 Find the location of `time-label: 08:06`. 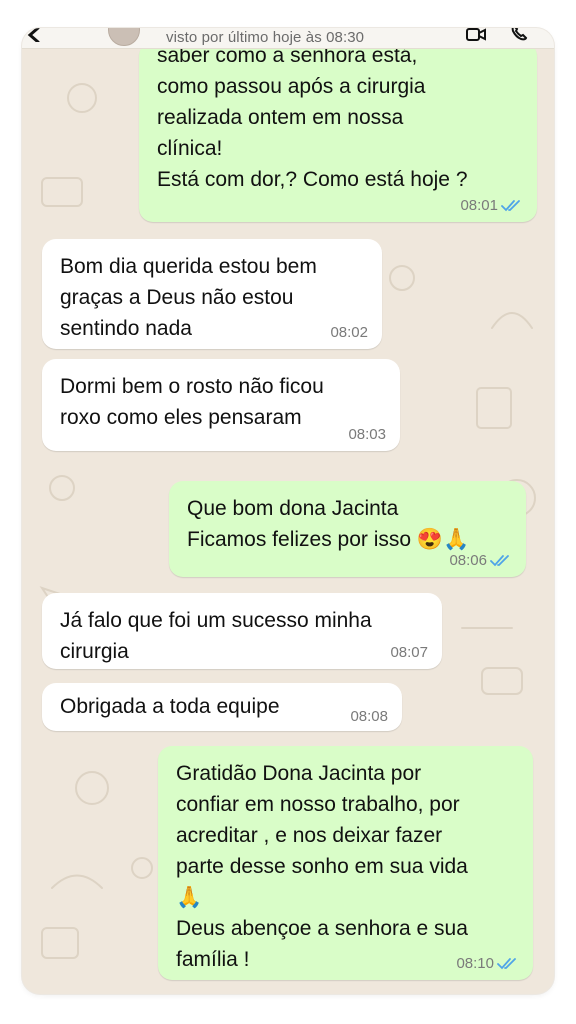

time-label: 08:06 is located at coordinates (468, 560).